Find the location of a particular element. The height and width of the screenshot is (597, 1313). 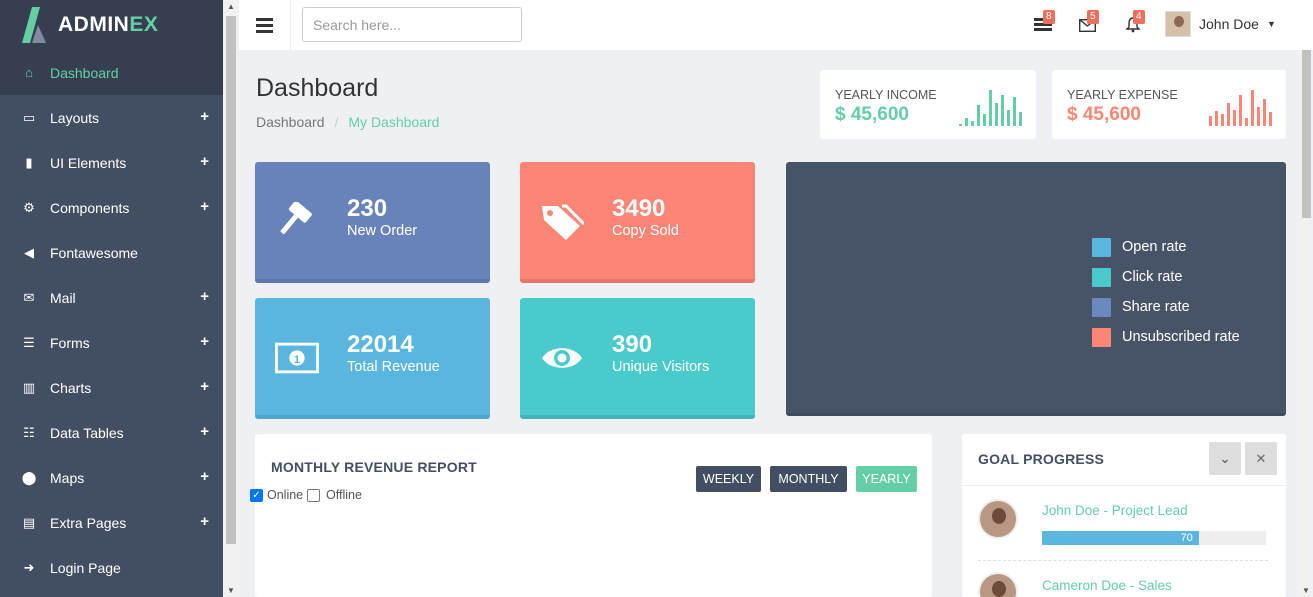

yearly-expense-sparkline is located at coordinates (1240, 107).